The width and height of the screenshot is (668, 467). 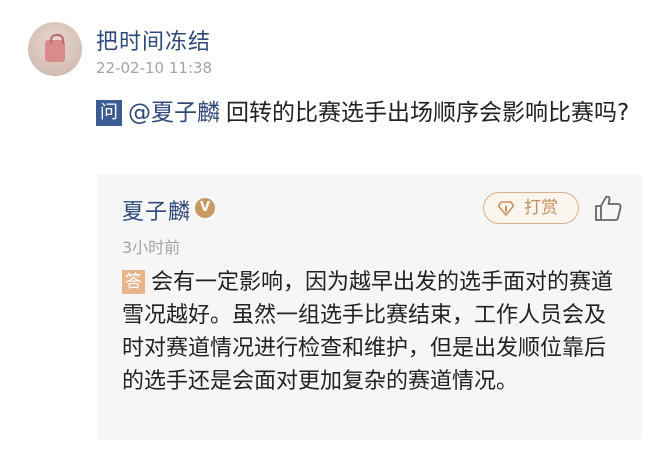 What do you see at coordinates (205, 208) in the screenshot?
I see `verified-badge: V` at bounding box center [205, 208].